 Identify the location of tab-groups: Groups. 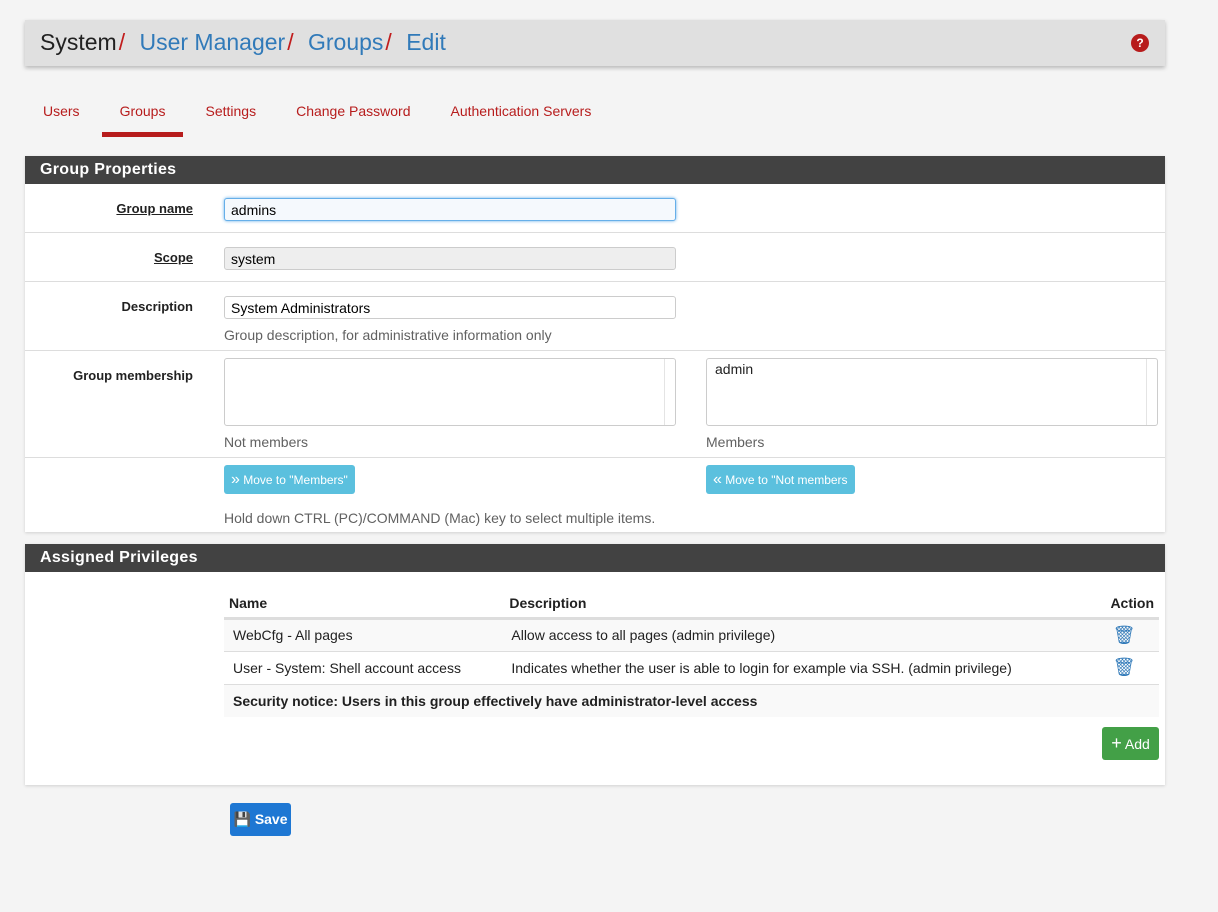
(142, 118).